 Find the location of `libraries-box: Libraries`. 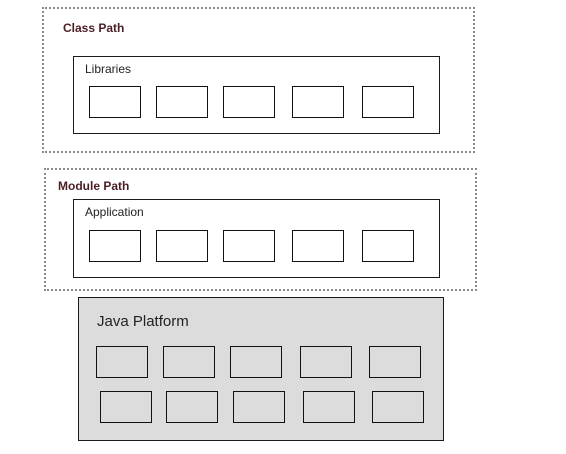

libraries-box: Libraries is located at coordinates (256, 95).